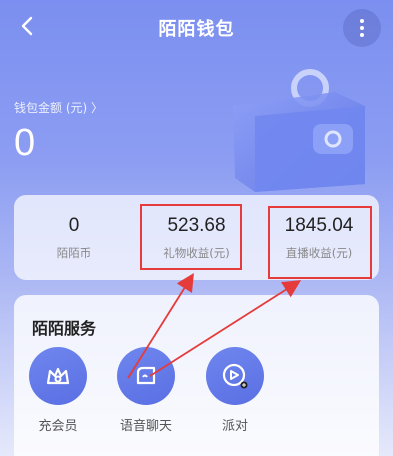  Describe the element at coordinates (234, 426) in the screenshot. I see `service-party-label: 派对` at that location.